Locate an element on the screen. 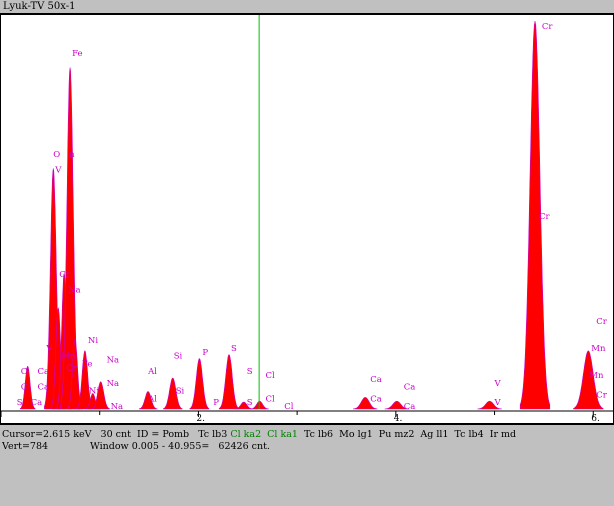 The image size is (614, 506). x-tick-label: 2. is located at coordinates (200, 418).